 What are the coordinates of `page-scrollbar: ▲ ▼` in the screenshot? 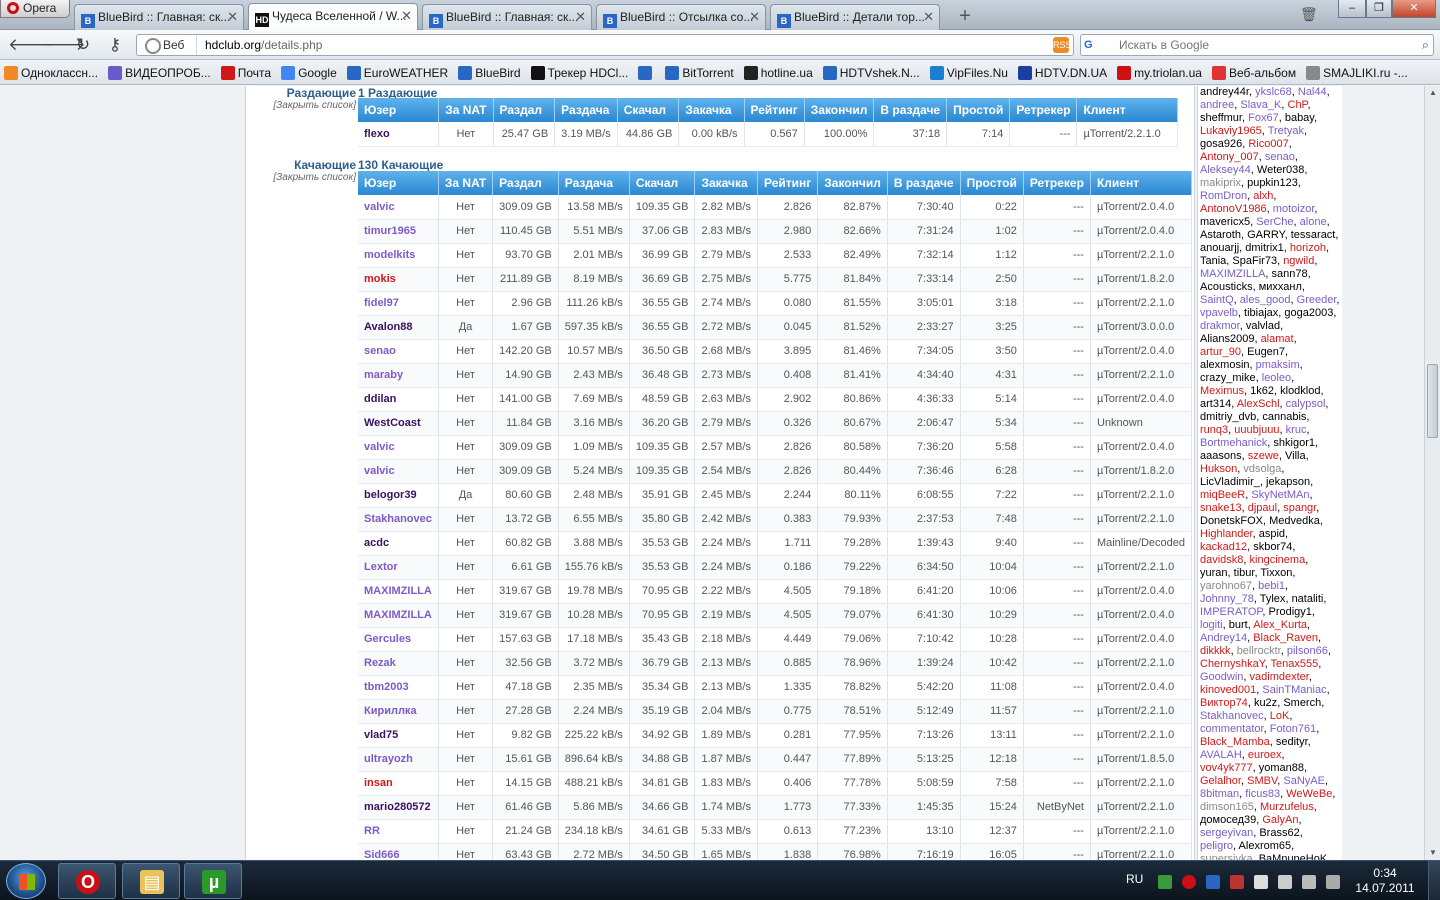 It's located at (1432, 473).